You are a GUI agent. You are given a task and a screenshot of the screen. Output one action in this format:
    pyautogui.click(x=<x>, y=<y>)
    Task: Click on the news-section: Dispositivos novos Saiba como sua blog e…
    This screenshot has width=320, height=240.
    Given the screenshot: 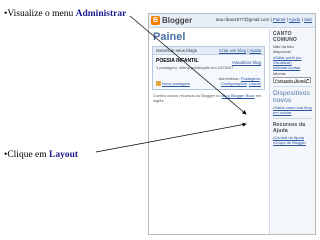 What is the action you would take?
    pyautogui.click(x=292, y=102)
    